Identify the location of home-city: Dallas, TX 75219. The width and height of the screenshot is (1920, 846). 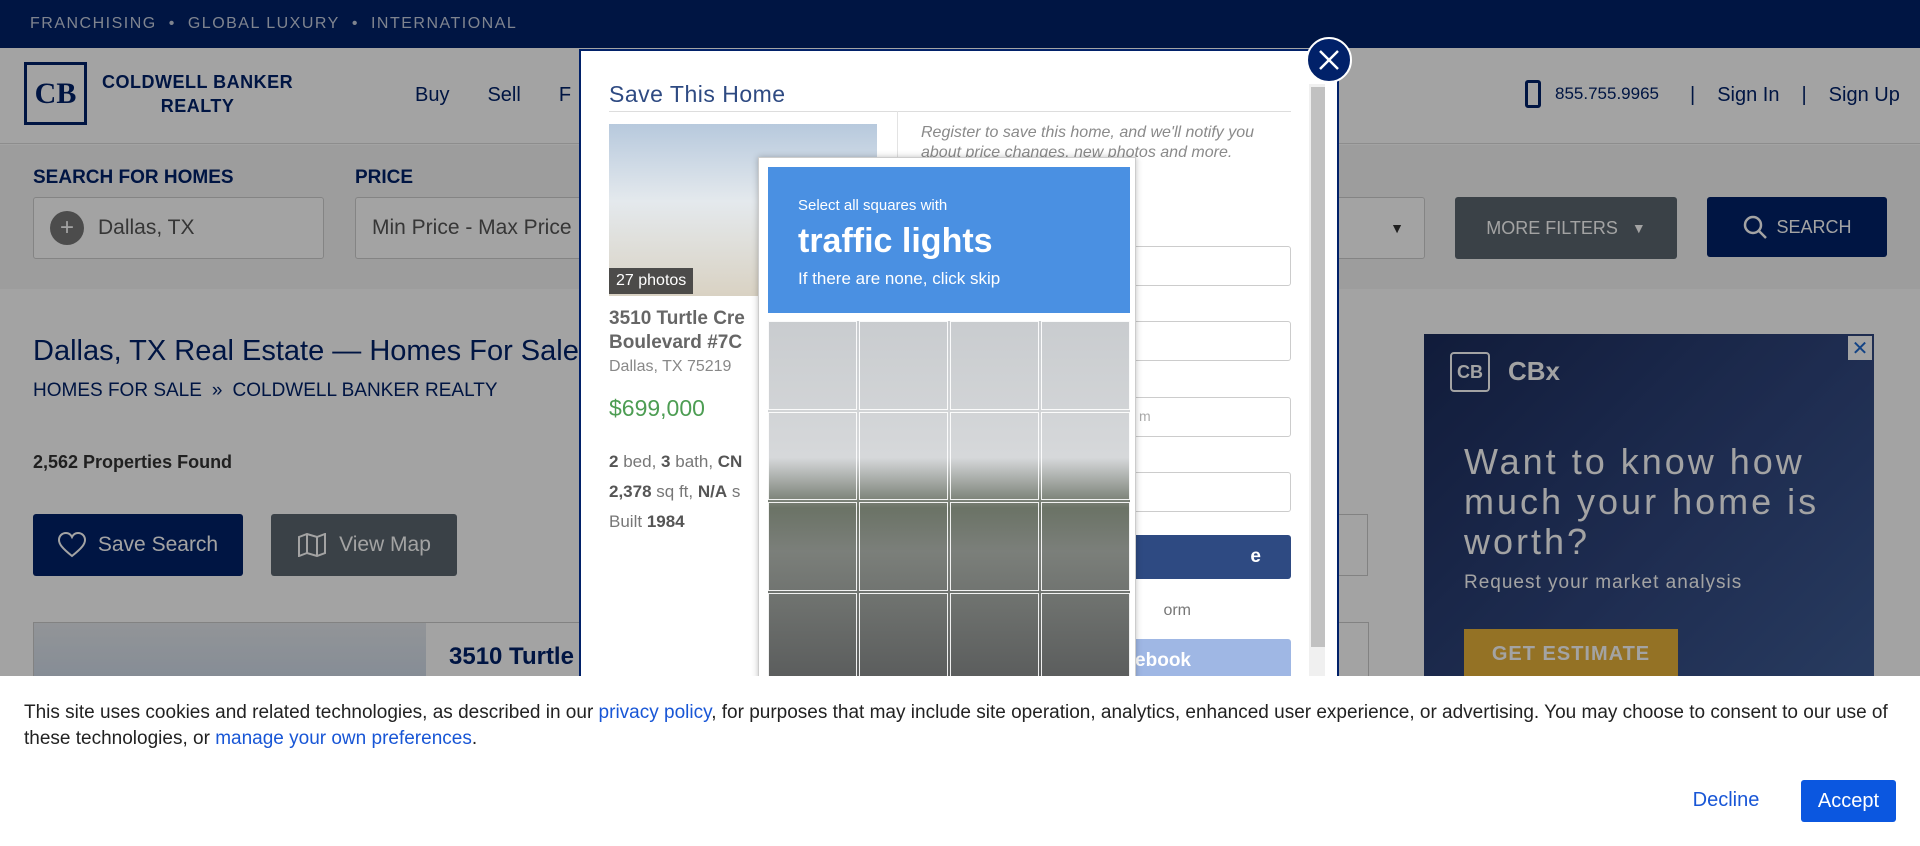
(670, 366).